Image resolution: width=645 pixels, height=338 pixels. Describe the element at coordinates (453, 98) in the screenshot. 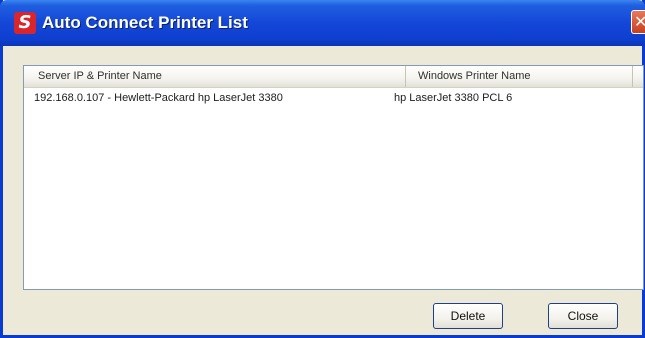

I see `cell-windows-printer-name: hp LaserJet 3380 PCL 6` at that location.